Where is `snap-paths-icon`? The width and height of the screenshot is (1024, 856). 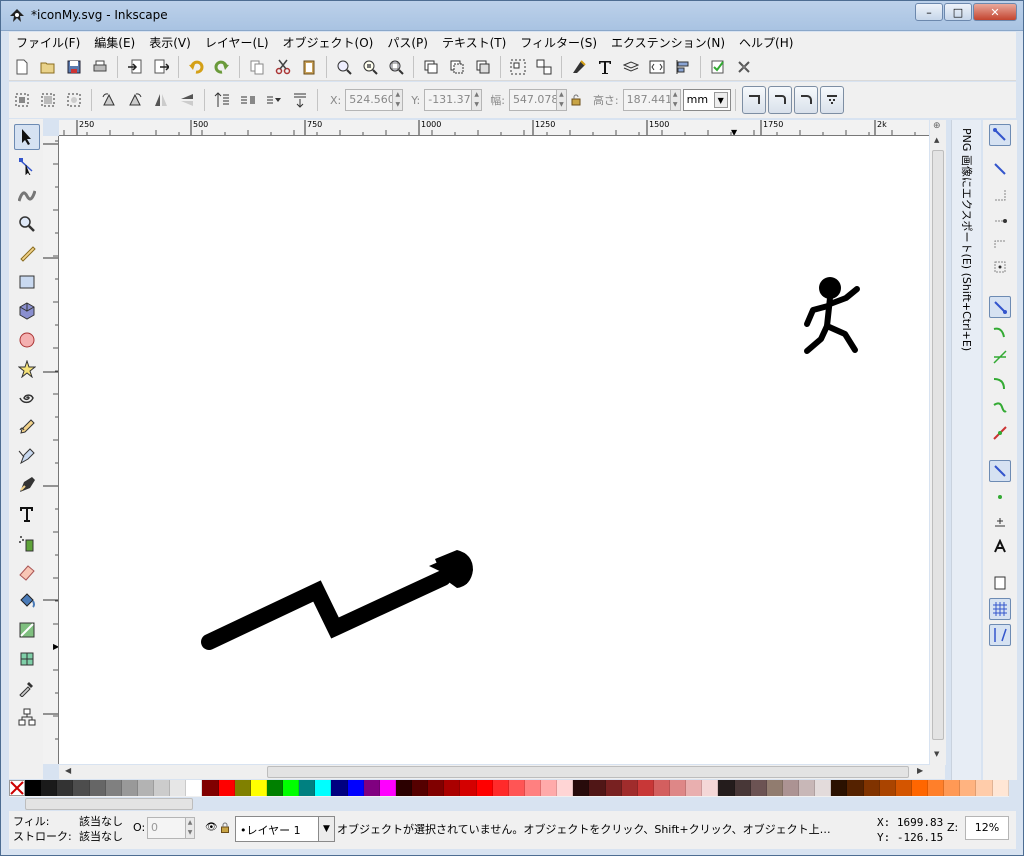
snap-paths-icon is located at coordinates (1000, 333).